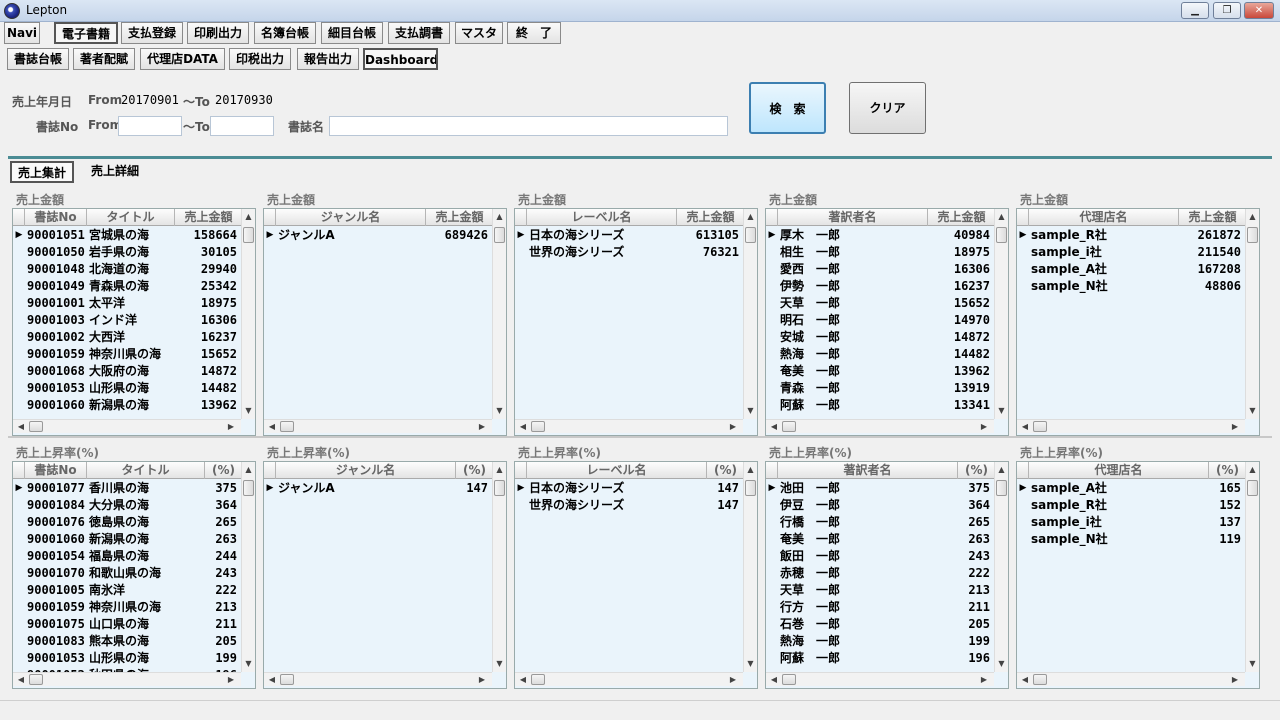  I want to click on restore-button: ❐, so click(1227, 10).